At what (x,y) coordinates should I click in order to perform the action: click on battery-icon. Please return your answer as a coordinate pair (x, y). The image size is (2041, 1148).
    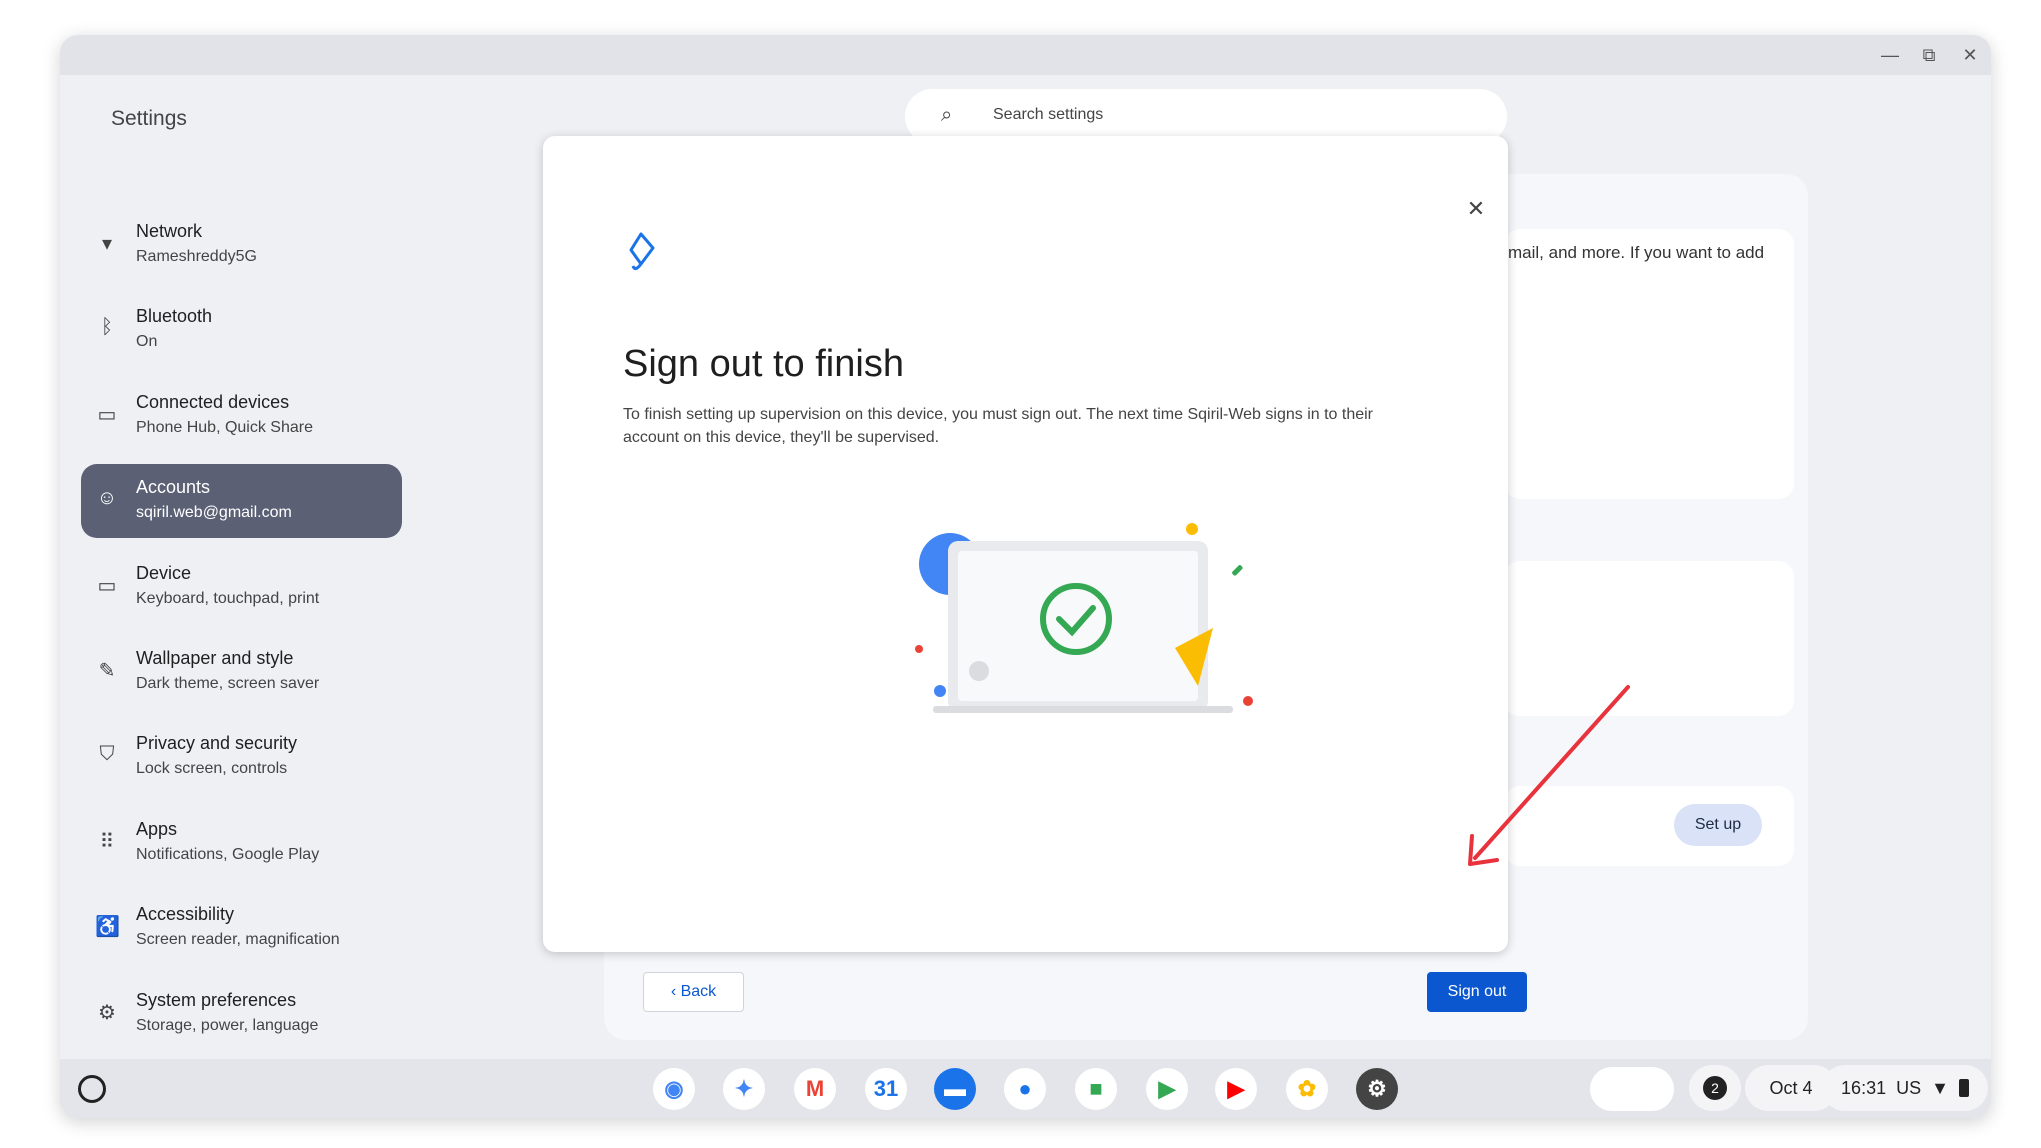
    Looking at the image, I should click on (1963, 1088).